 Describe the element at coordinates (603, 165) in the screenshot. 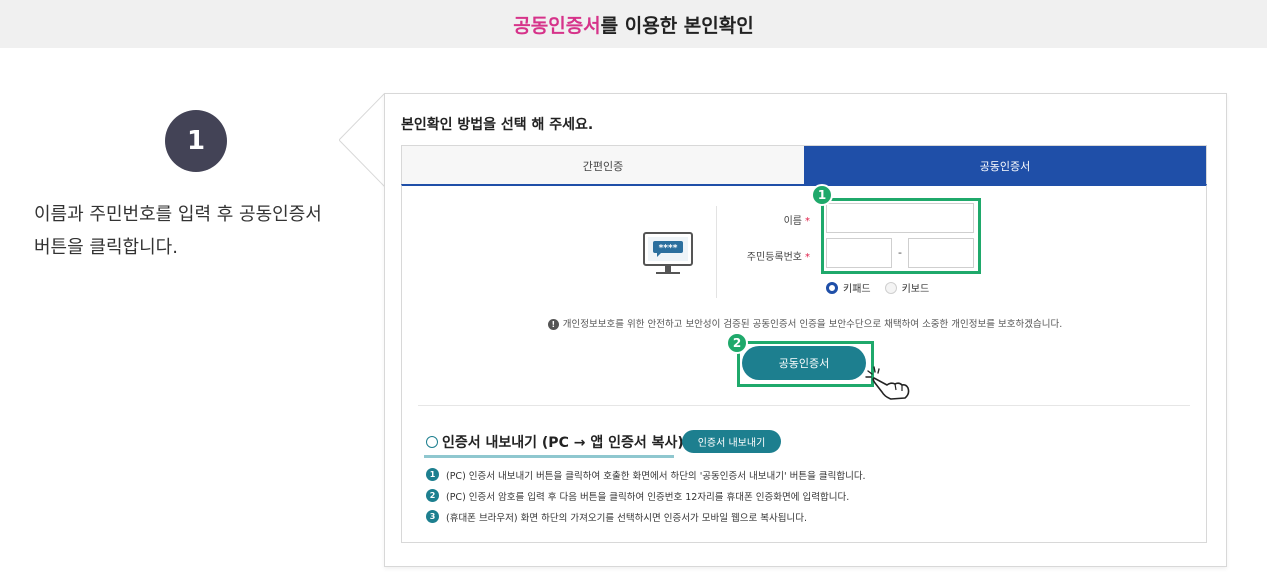

I see `tab-simple-auth: 간편인증` at that location.